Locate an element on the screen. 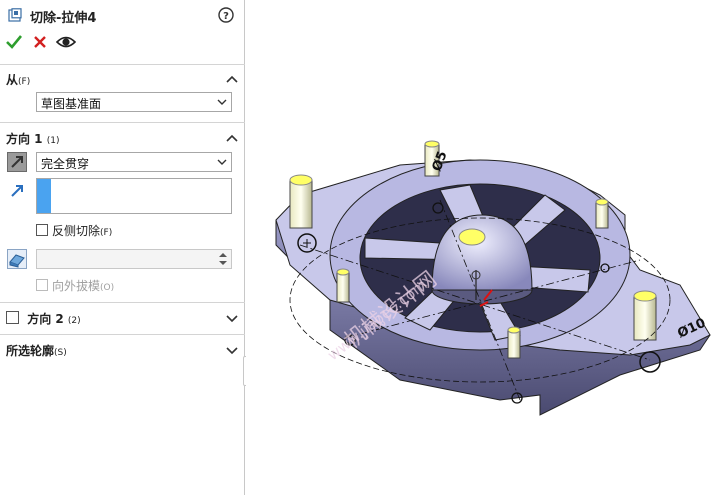  selected-contours-header-shortcut: (S) is located at coordinates (60, 353).